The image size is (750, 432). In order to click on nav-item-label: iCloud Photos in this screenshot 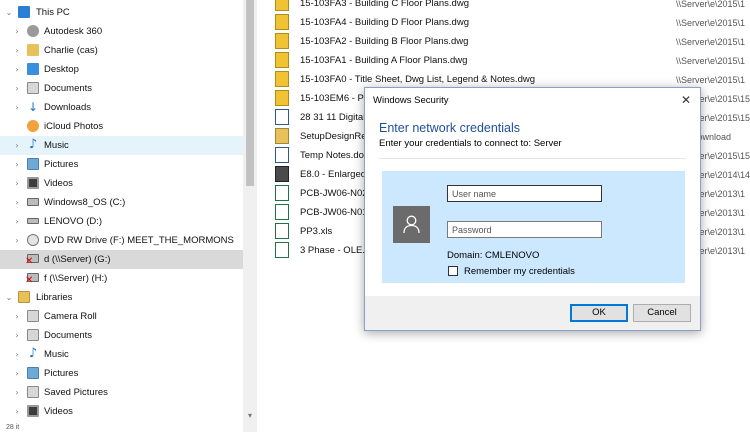, I will do `click(74, 126)`.